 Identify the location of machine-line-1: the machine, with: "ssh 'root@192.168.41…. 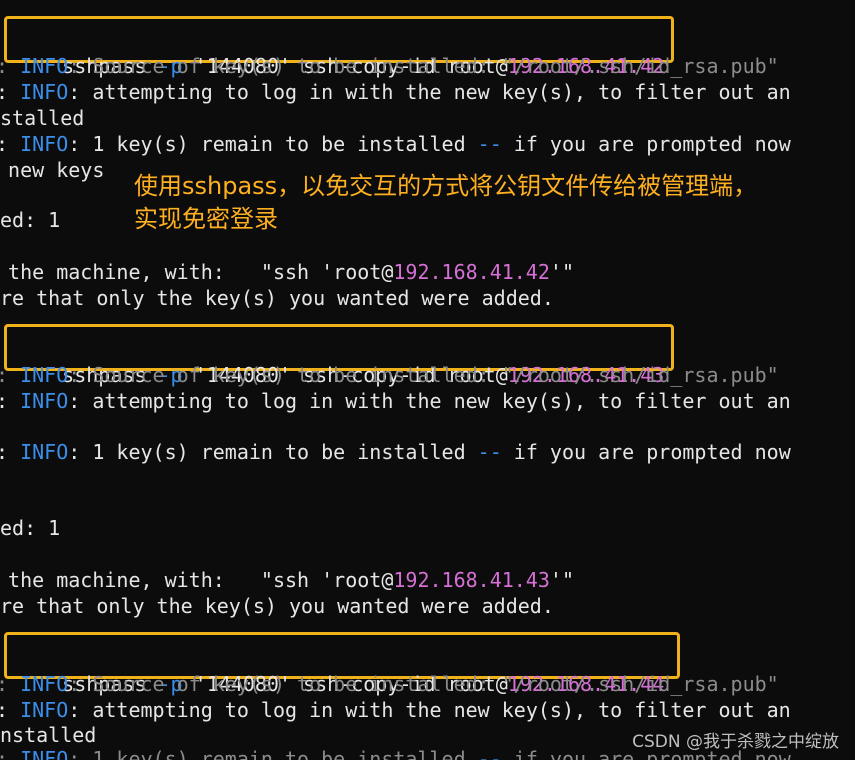
(287, 272).